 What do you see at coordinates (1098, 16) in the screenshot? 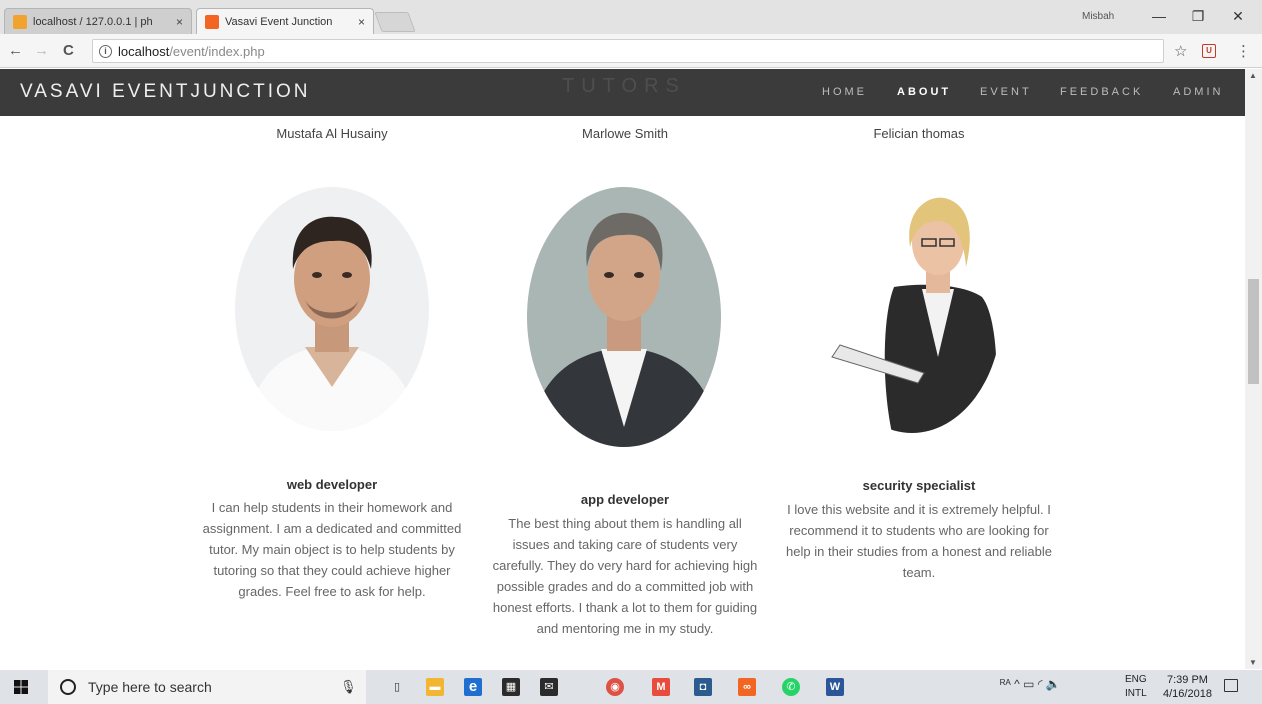
I see `profile-name: Misbah` at bounding box center [1098, 16].